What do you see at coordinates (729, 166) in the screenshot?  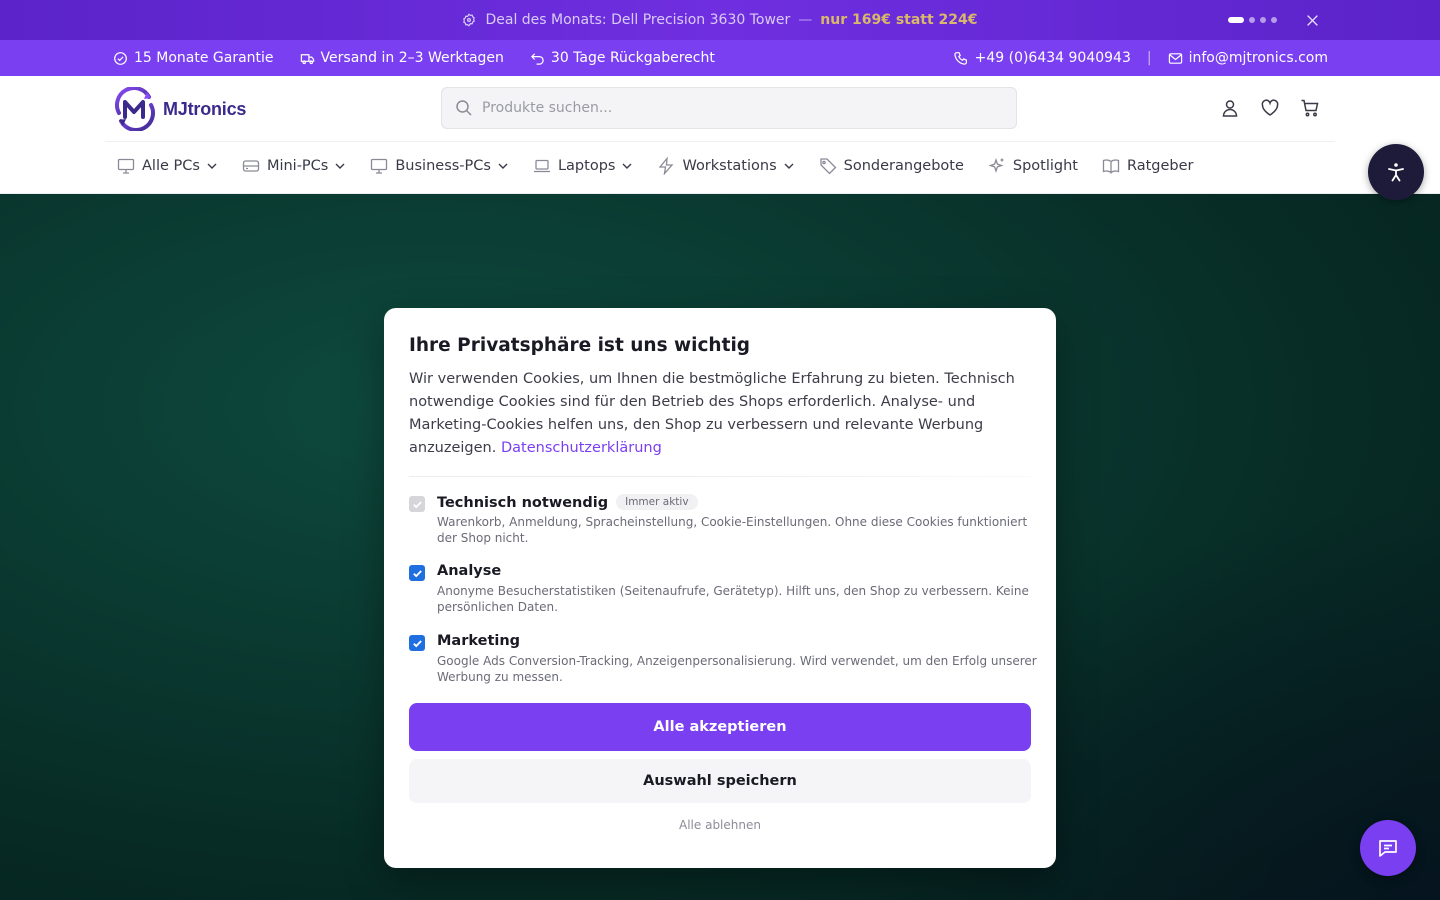 I see `nav-label: Workstations` at bounding box center [729, 166].